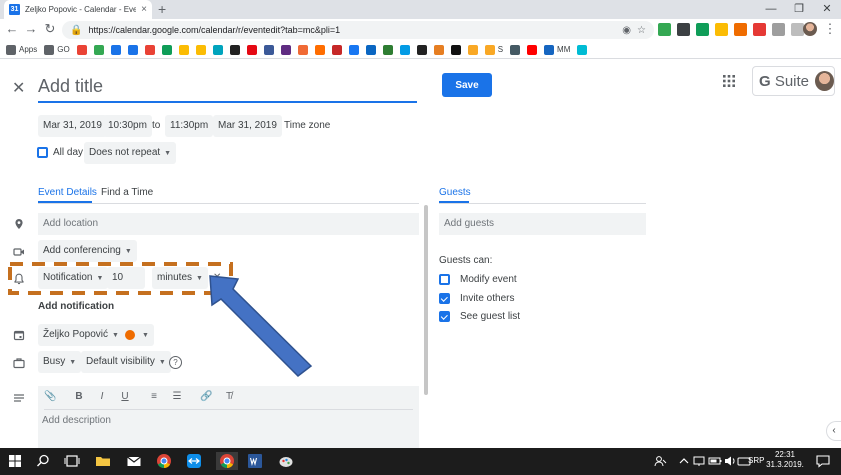  I want to click on help-icon: ?, so click(175, 362).